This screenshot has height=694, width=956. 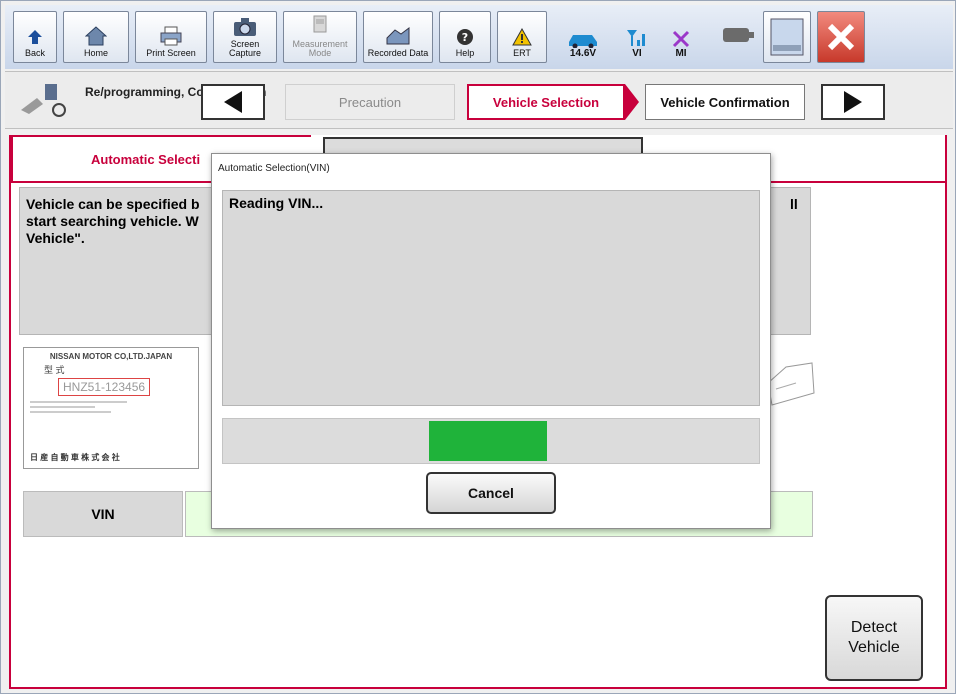 I want to click on measurement-icon, so click(x=320, y=24).